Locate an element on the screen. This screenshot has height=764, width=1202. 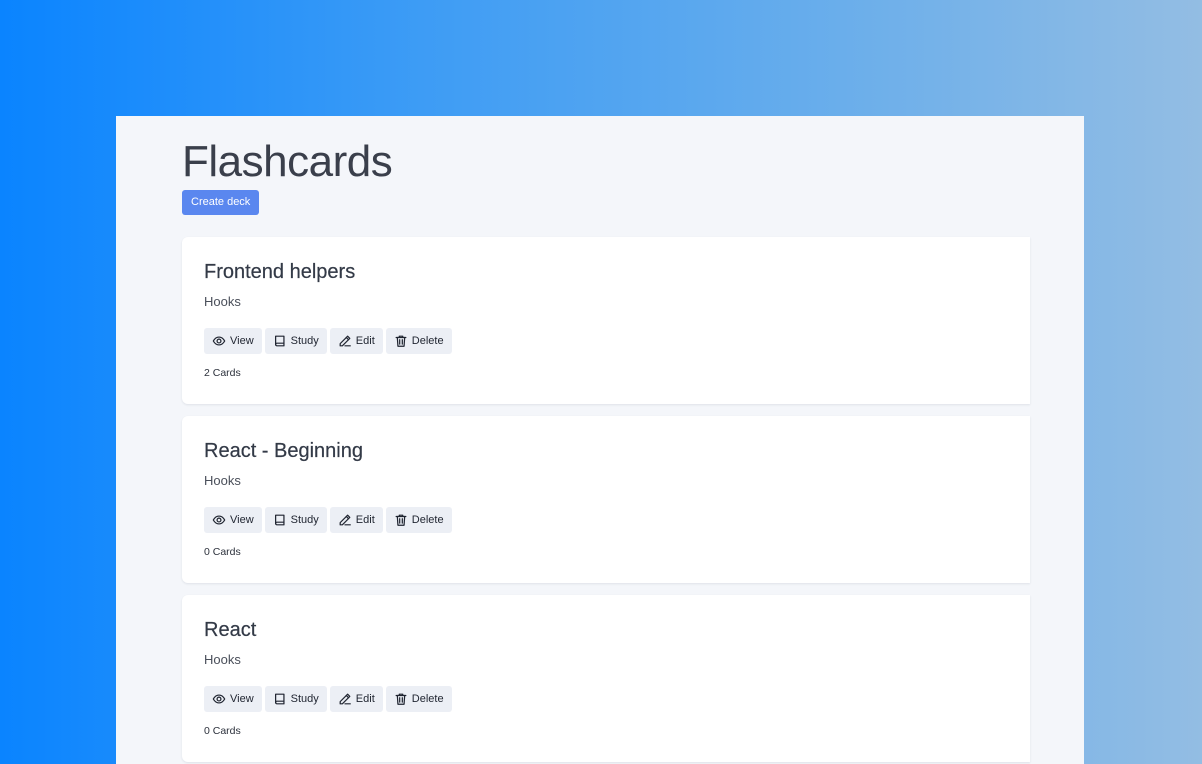
deck-title: React - Beginning is located at coordinates (283, 451).